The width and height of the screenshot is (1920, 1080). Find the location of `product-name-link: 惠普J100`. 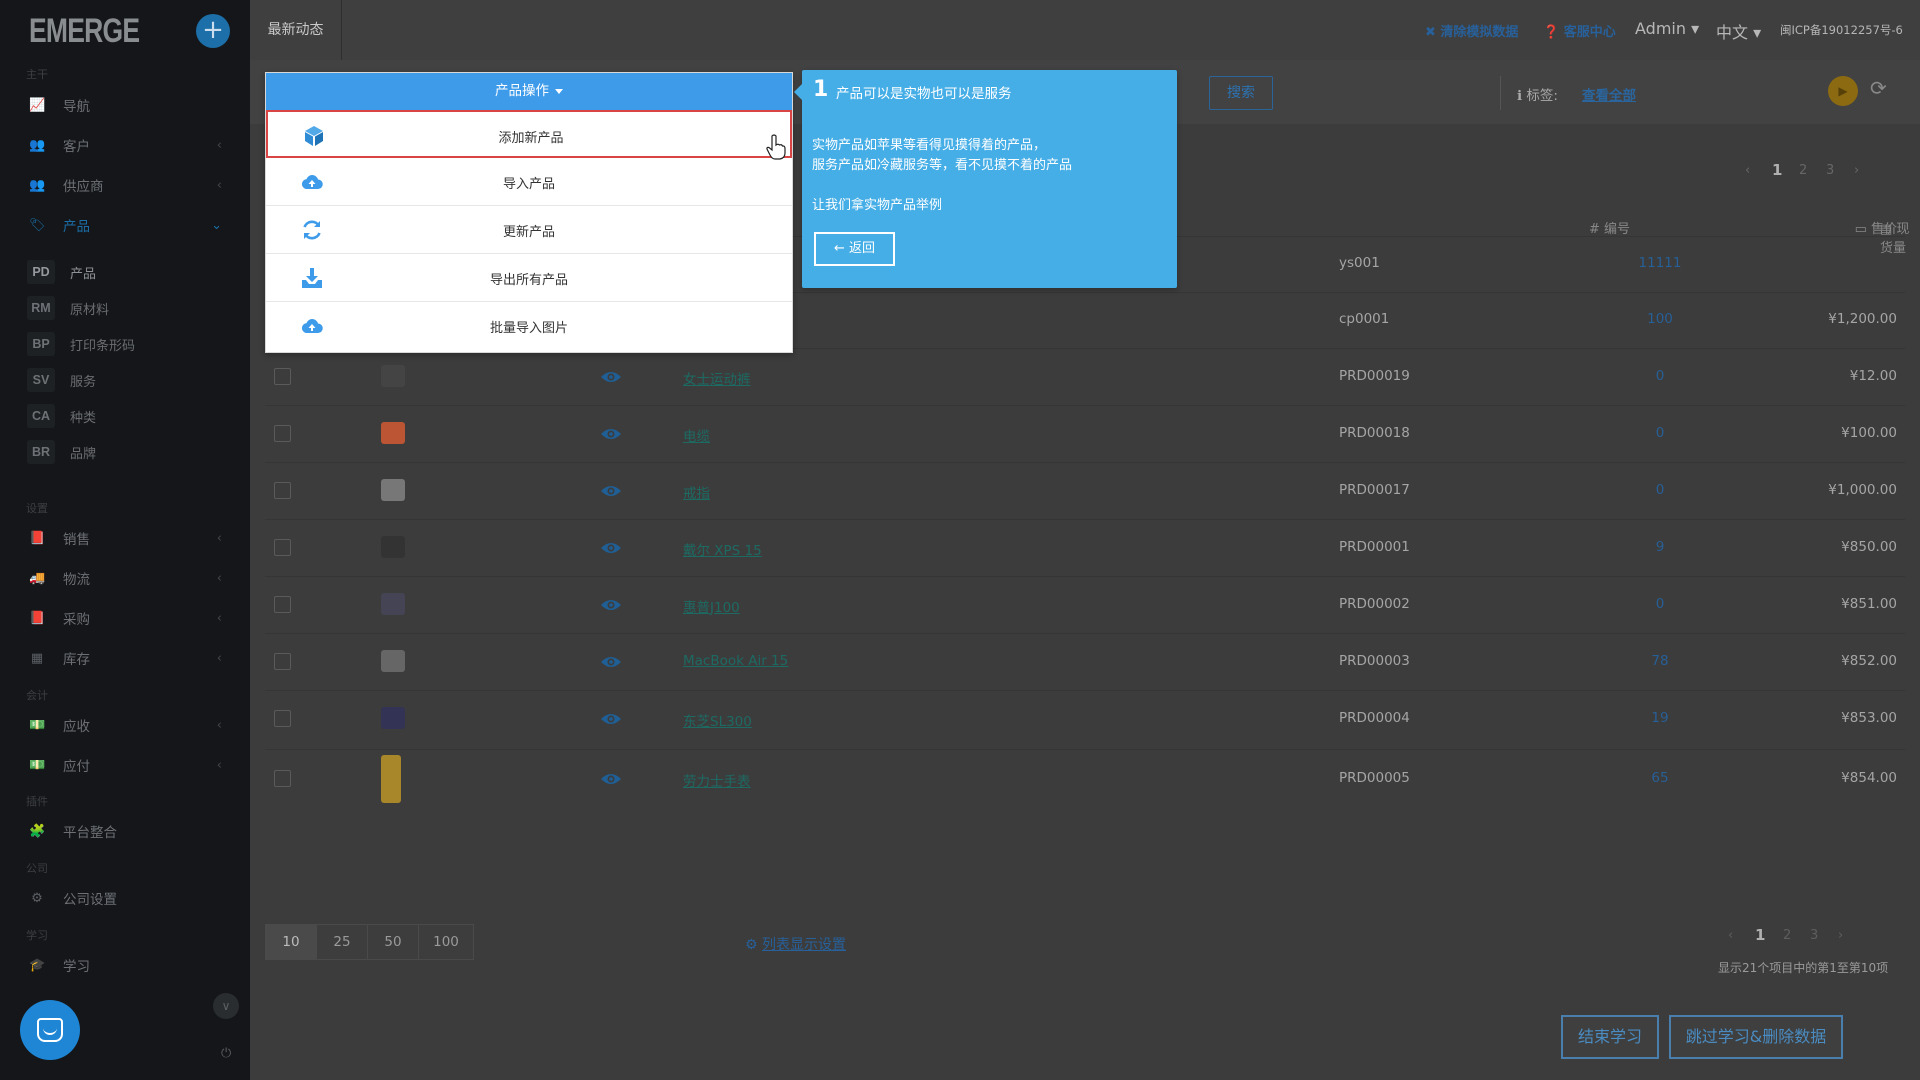

product-name-link: 惠普J100 is located at coordinates (711, 606).